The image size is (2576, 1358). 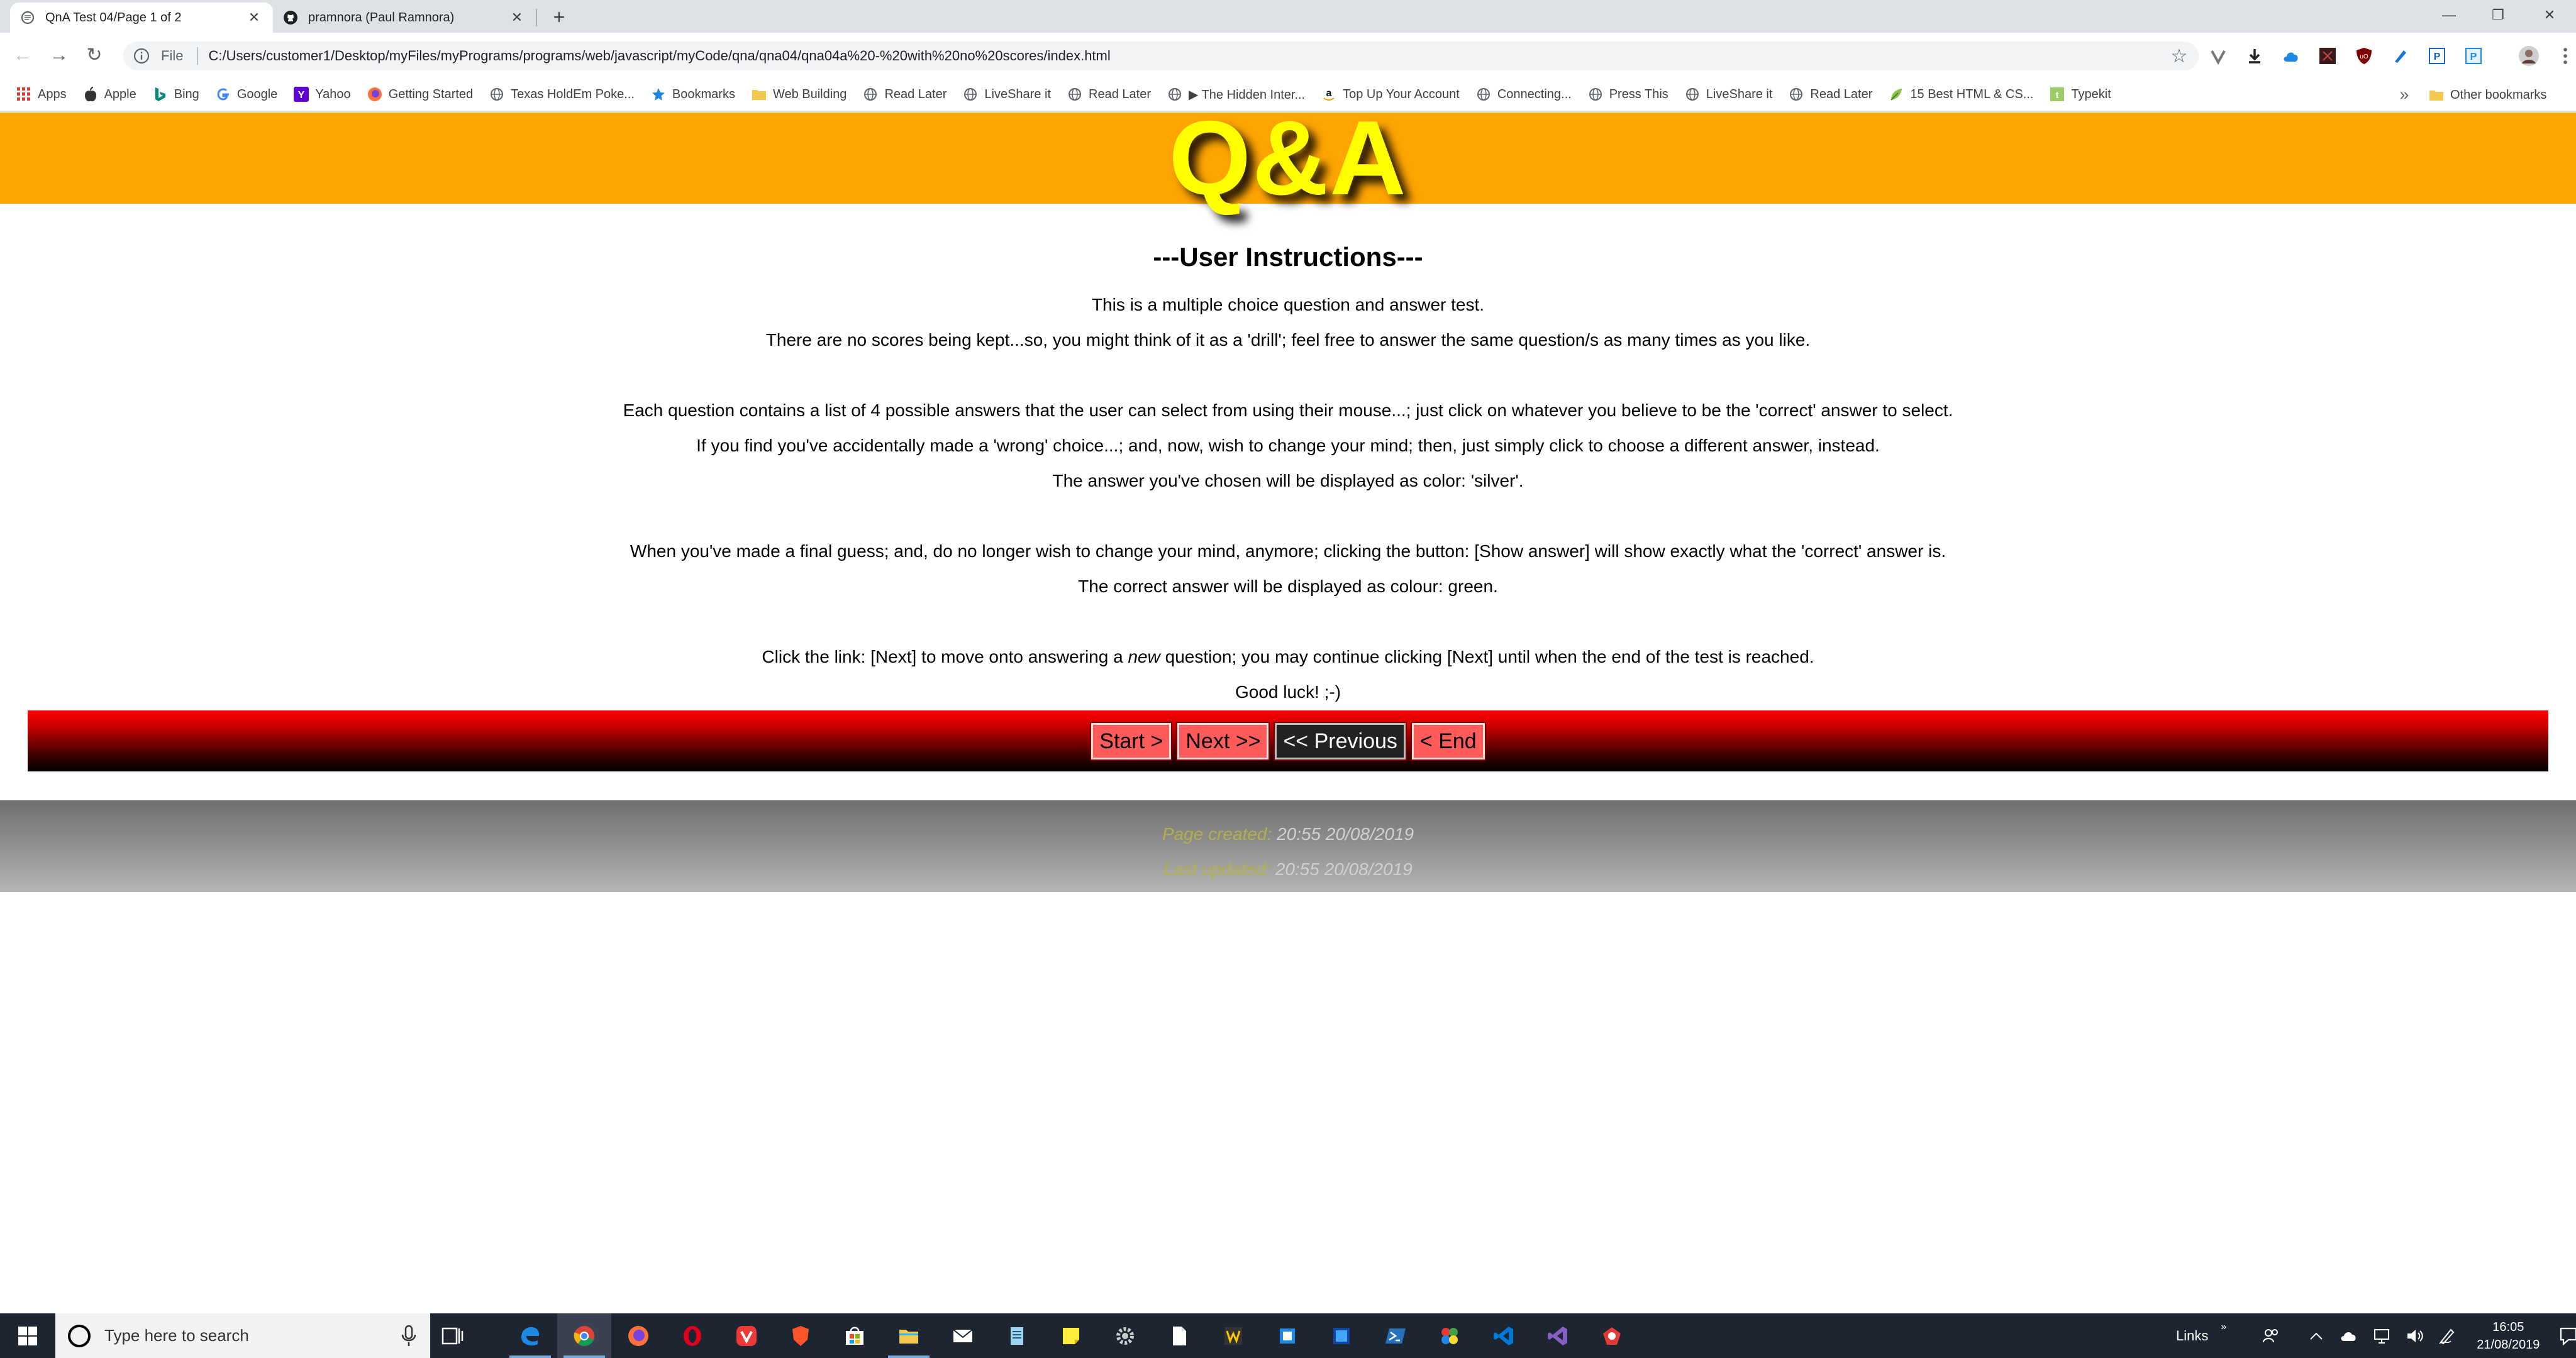 What do you see at coordinates (452, 1336) in the screenshot?
I see `task-view-icon` at bounding box center [452, 1336].